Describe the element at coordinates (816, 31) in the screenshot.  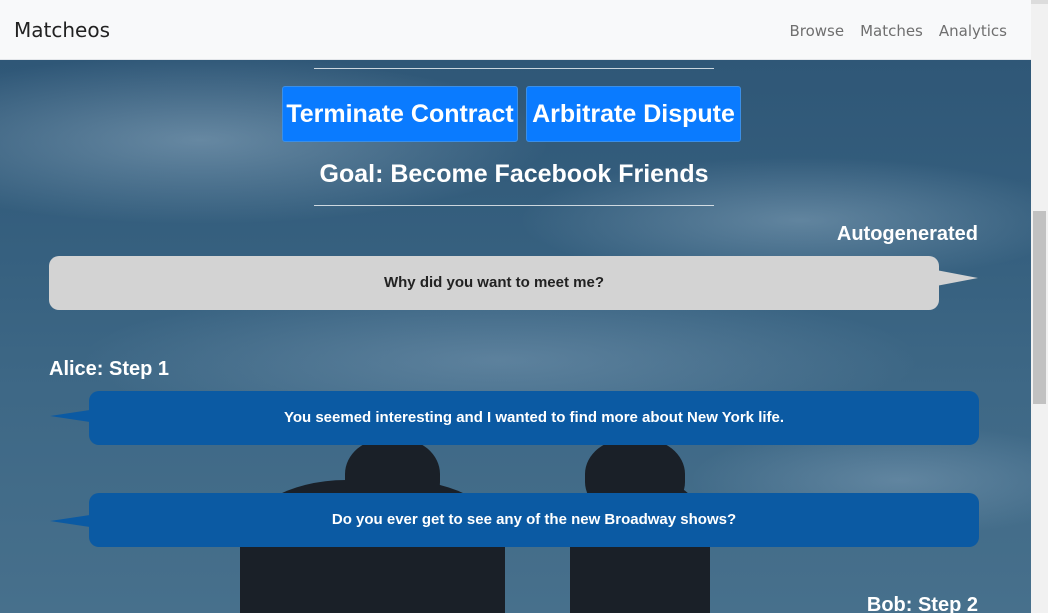
I see `nav-browse: Browse` at that location.